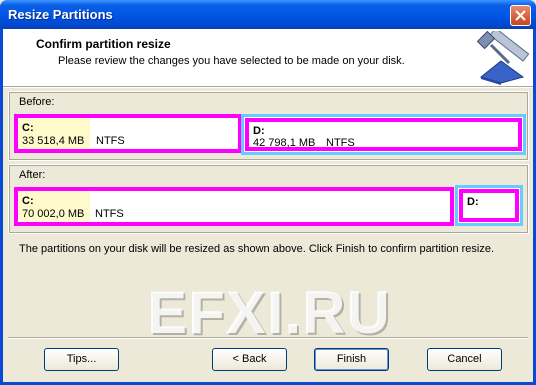  What do you see at coordinates (37, 102) in the screenshot?
I see `before-label: Before:` at bounding box center [37, 102].